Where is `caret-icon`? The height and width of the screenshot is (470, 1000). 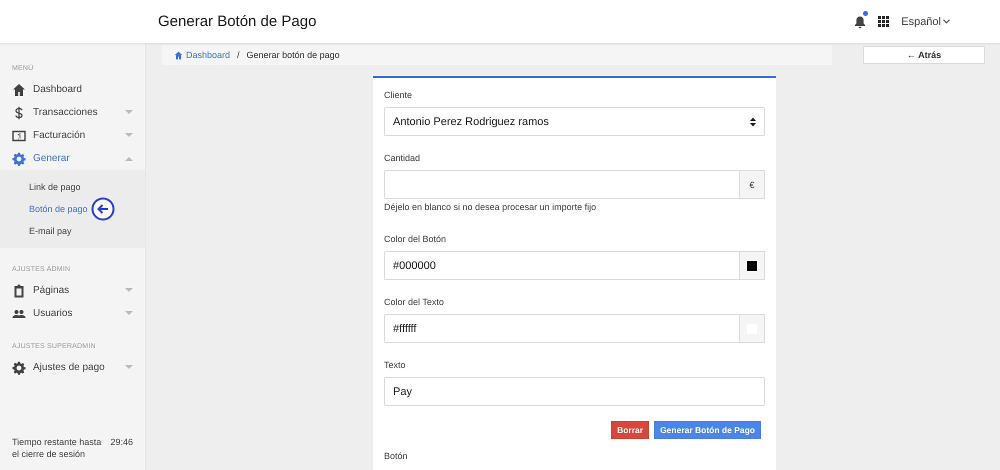
caret-icon is located at coordinates (946, 21).